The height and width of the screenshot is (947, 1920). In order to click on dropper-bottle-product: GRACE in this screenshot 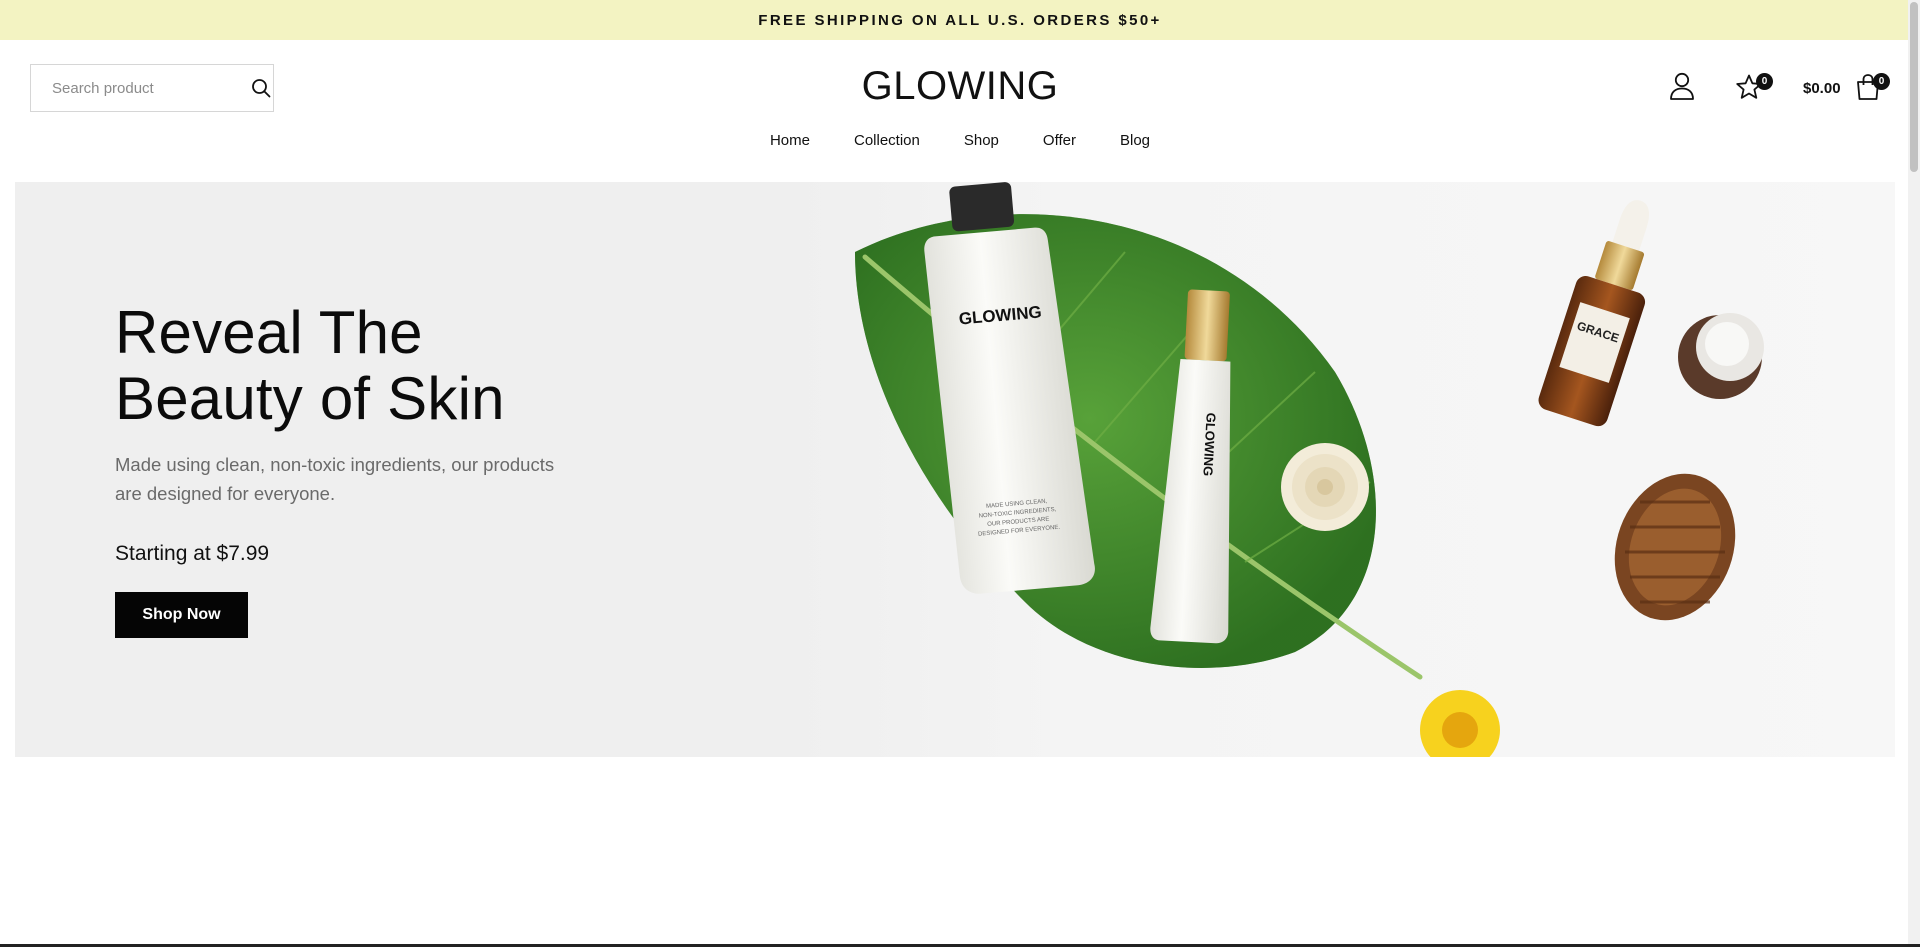, I will do `click(1594, 313)`.